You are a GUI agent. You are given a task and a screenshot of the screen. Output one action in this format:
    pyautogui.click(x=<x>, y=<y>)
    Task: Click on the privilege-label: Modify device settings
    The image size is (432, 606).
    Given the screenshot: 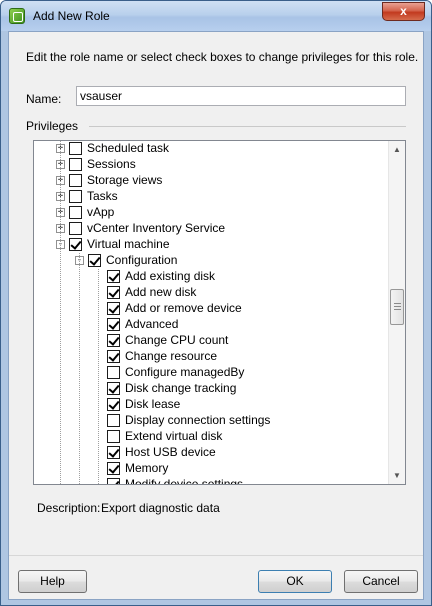 What is the action you would take?
    pyautogui.click(x=184, y=480)
    